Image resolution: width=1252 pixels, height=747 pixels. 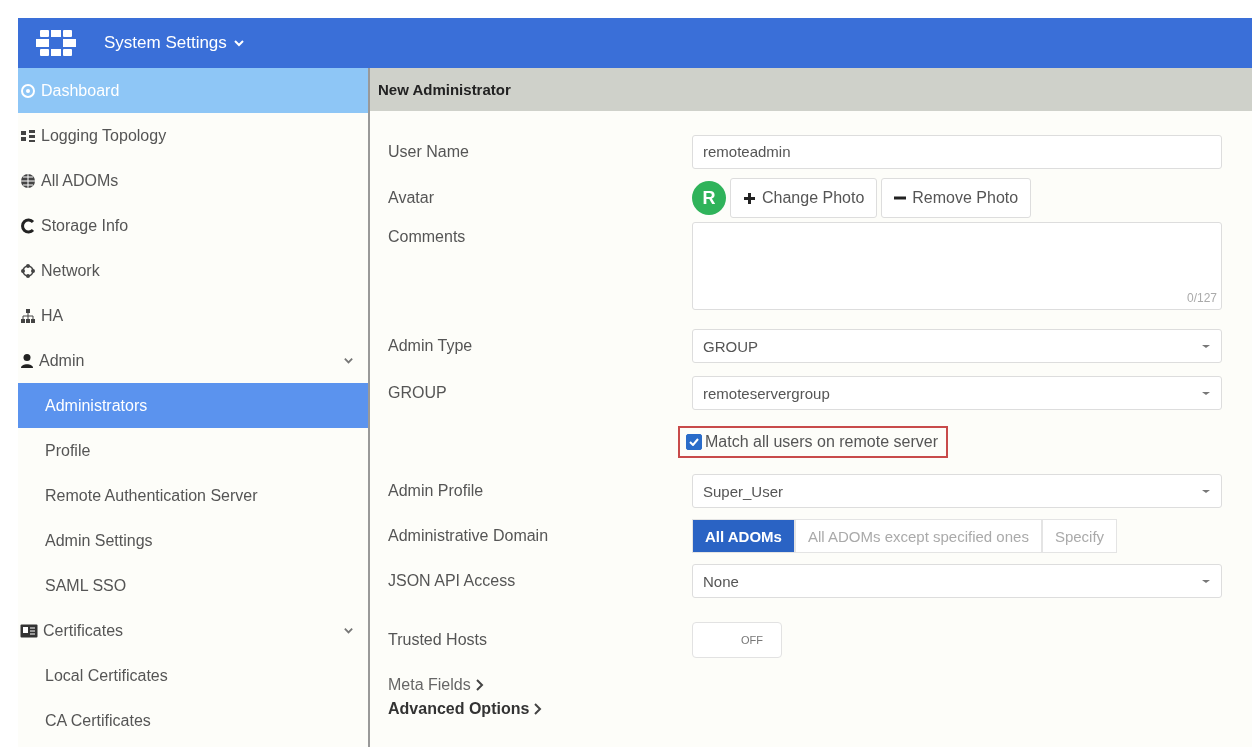 What do you see at coordinates (436, 491) in the screenshot?
I see `field-label: Admin Profile` at bounding box center [436, 491].